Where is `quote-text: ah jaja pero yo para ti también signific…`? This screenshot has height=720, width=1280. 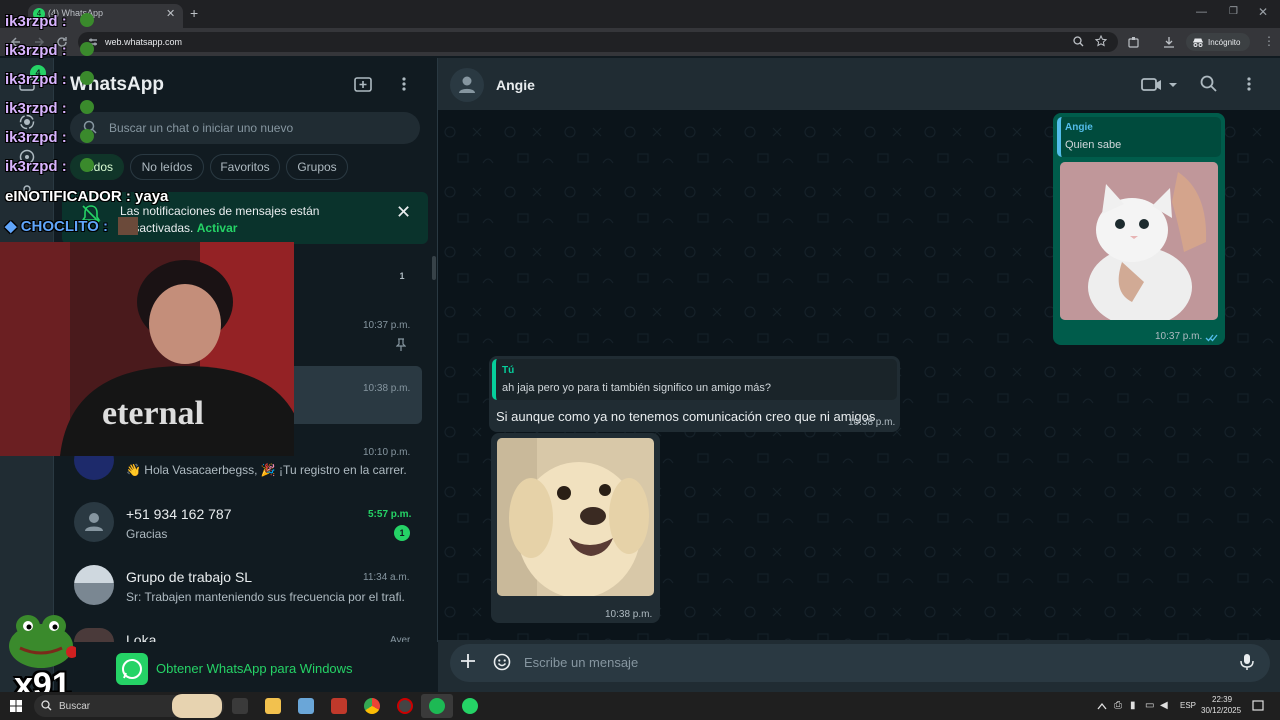
quote-text: ah jaja pero yo para ti también signific… is located at coordinates (637, 388).